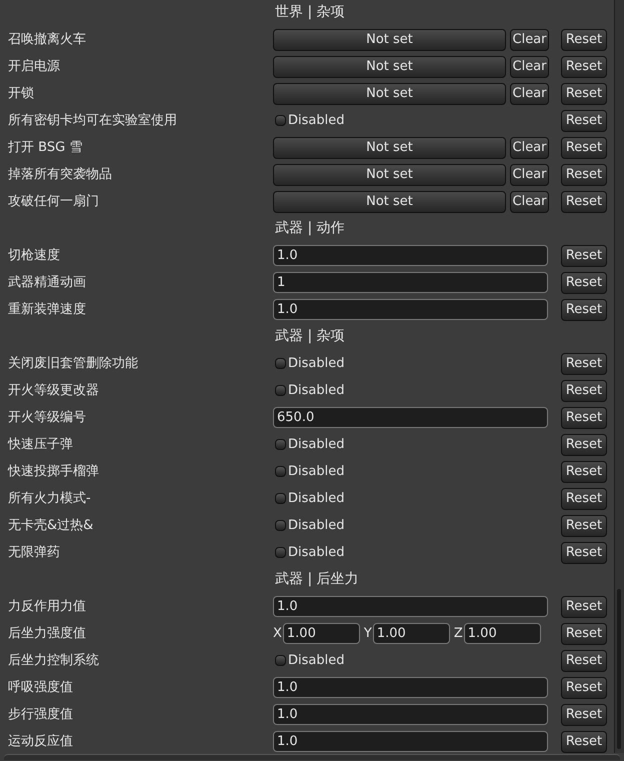  Describe the element at coordinates (410, 282) in the screenshot. I see `input-field: 1` at that location.